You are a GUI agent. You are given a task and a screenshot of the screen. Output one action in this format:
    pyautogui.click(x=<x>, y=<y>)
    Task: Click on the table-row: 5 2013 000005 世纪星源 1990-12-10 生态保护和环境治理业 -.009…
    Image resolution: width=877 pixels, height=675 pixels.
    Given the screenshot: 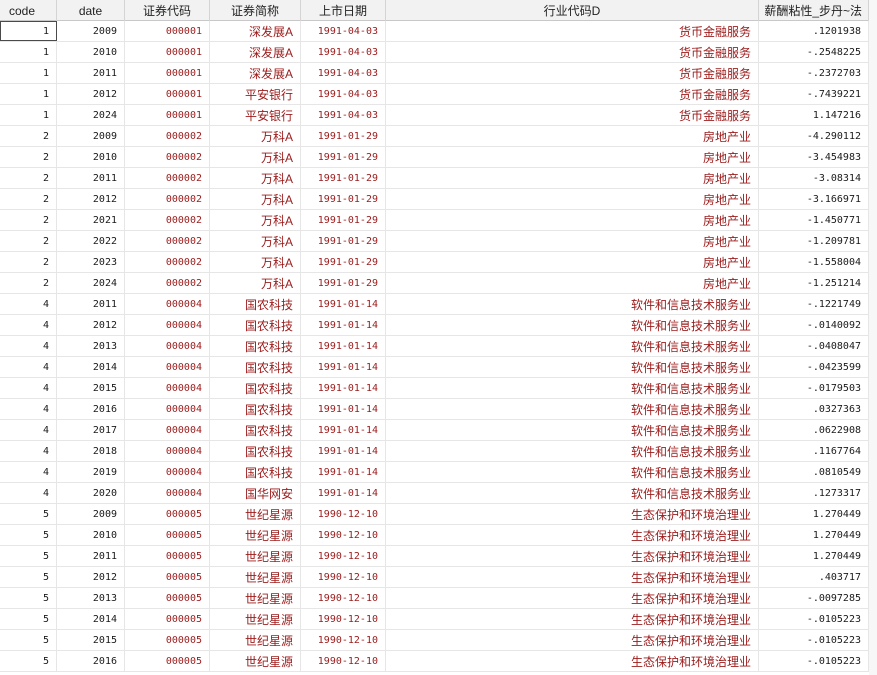 What is the action you would take?
    pyautogui.click(x=438, y=598)
    